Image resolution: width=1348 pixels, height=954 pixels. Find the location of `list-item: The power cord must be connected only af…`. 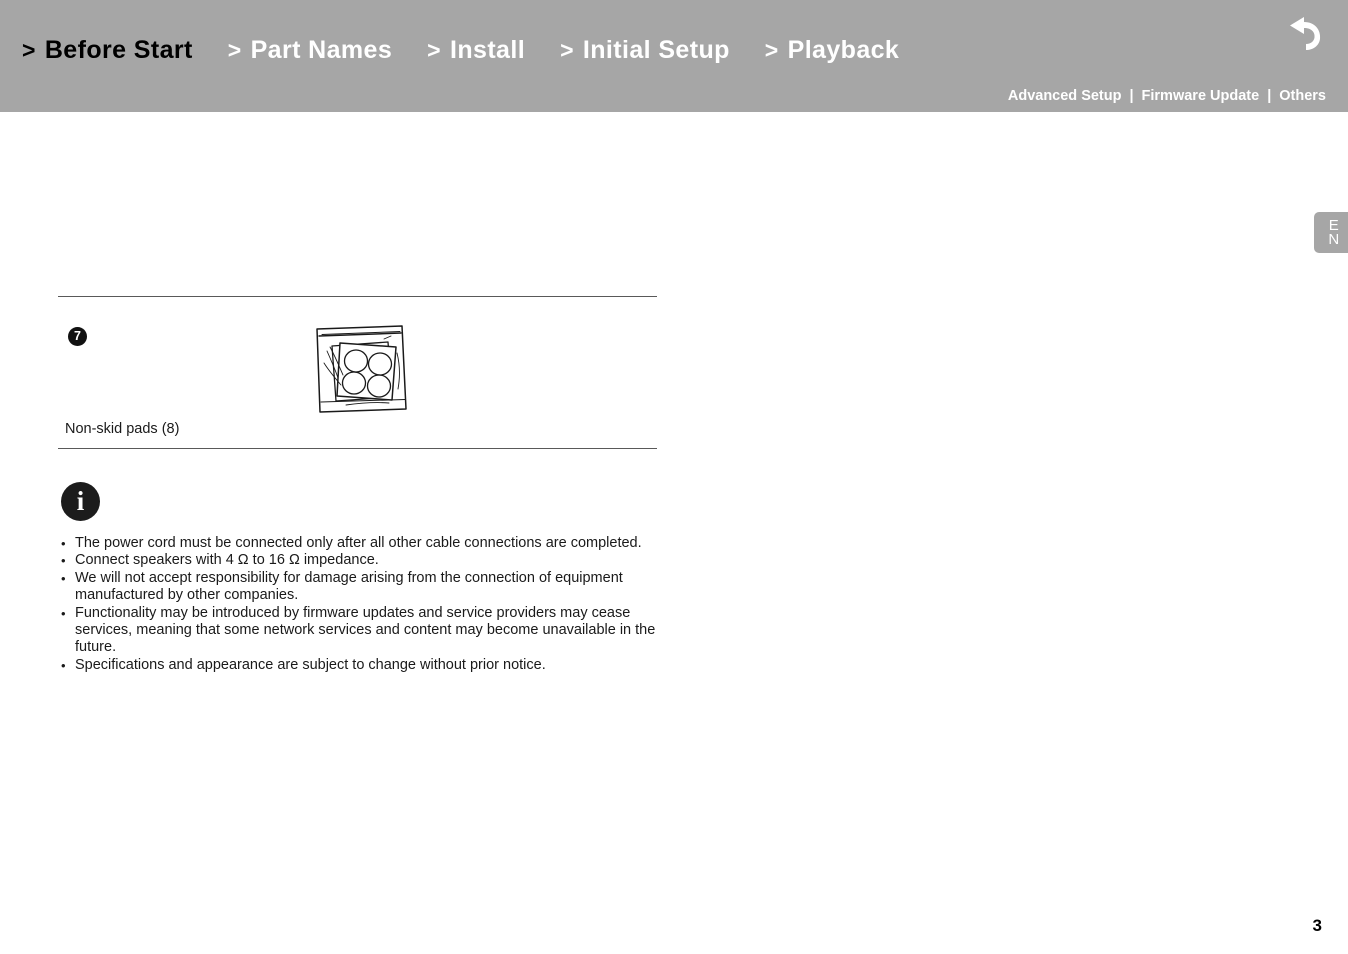

list-item: The power cord must be connected only af… is located at coordinates (363, 544).